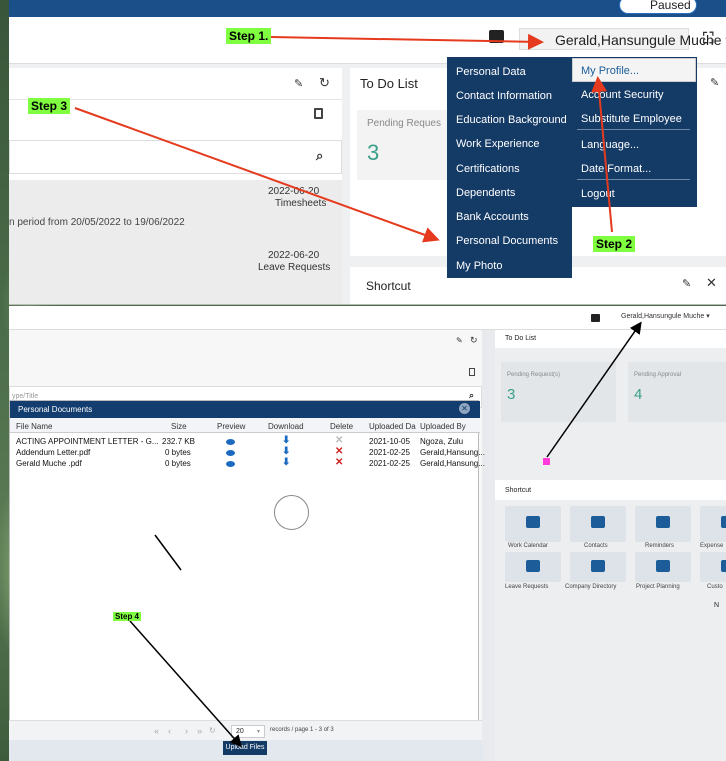  I want to click on menu-item-personal-data: Personal Data, so click(491, 72).